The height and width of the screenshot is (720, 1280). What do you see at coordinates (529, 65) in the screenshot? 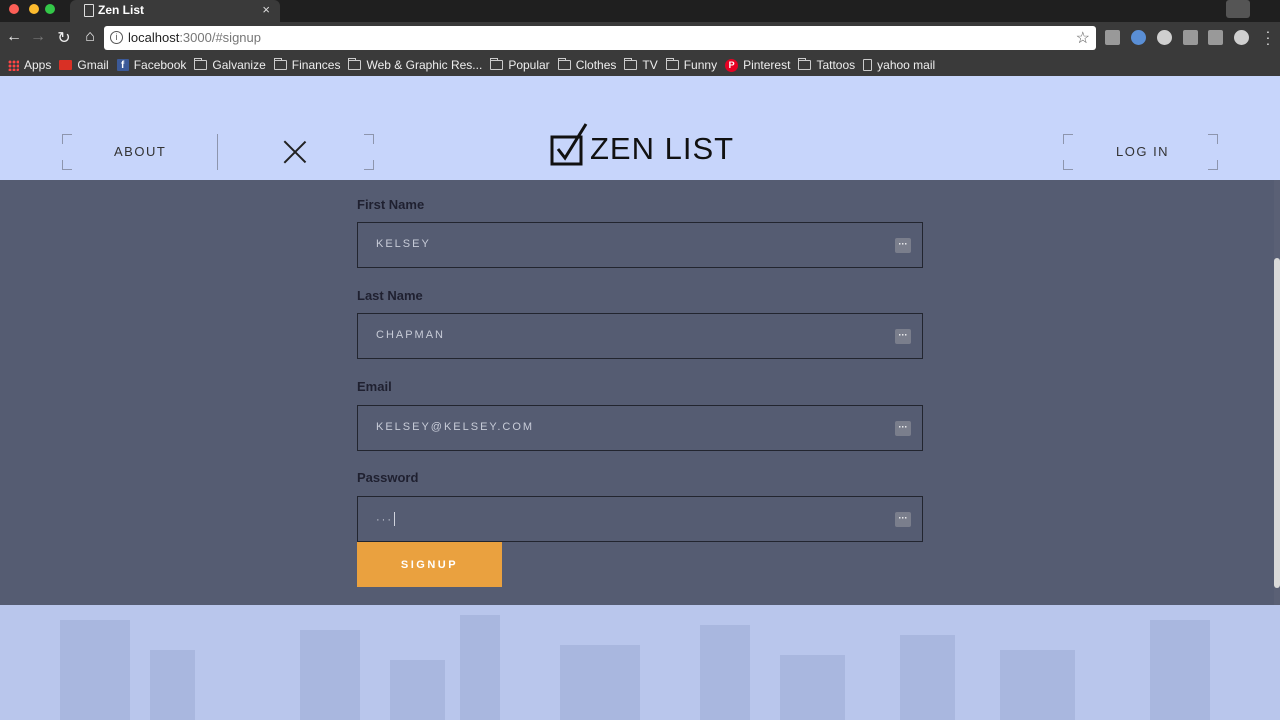
I see `bookmark-label: Popular` at bounding box center [529, 65].